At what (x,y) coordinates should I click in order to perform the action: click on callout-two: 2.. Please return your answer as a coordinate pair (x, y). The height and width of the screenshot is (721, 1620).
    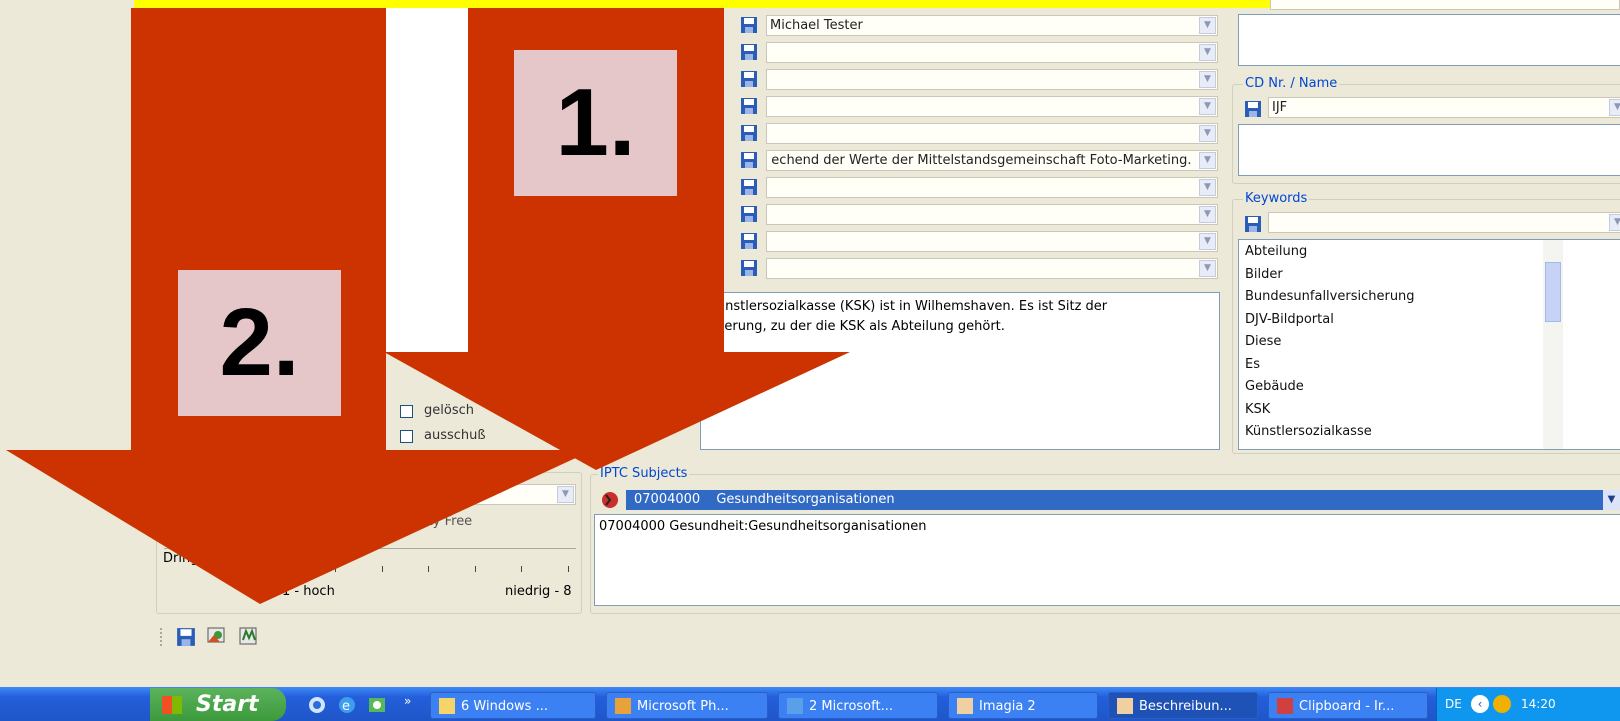
    Looking at the image, I should click on (259, 343).